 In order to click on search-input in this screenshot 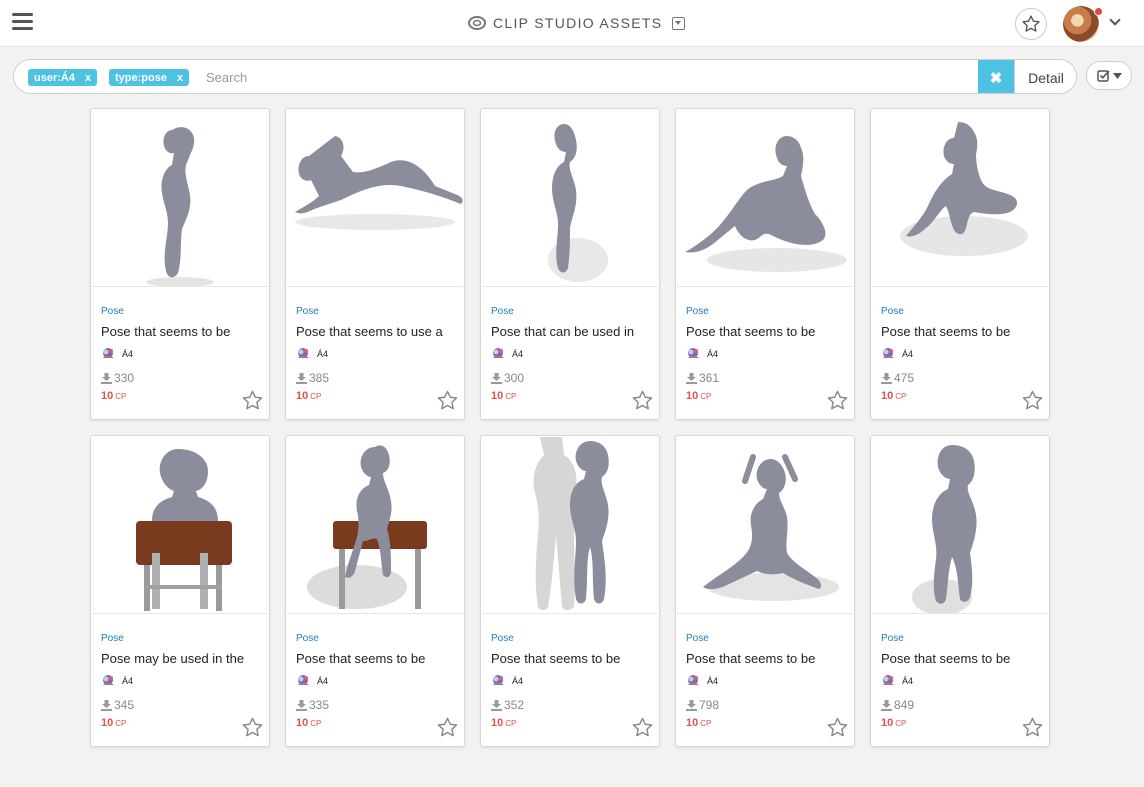, I will do `click(591, 77)`.